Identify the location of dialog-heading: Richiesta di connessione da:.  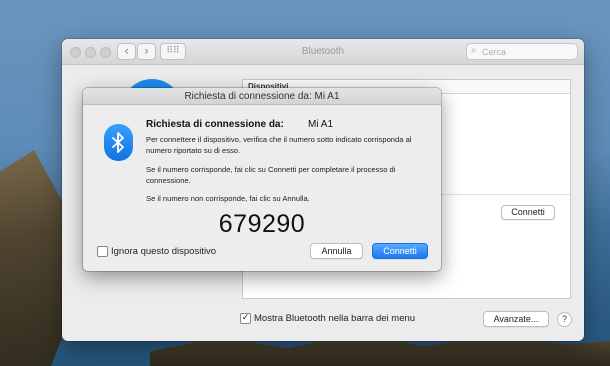
(215, 124).